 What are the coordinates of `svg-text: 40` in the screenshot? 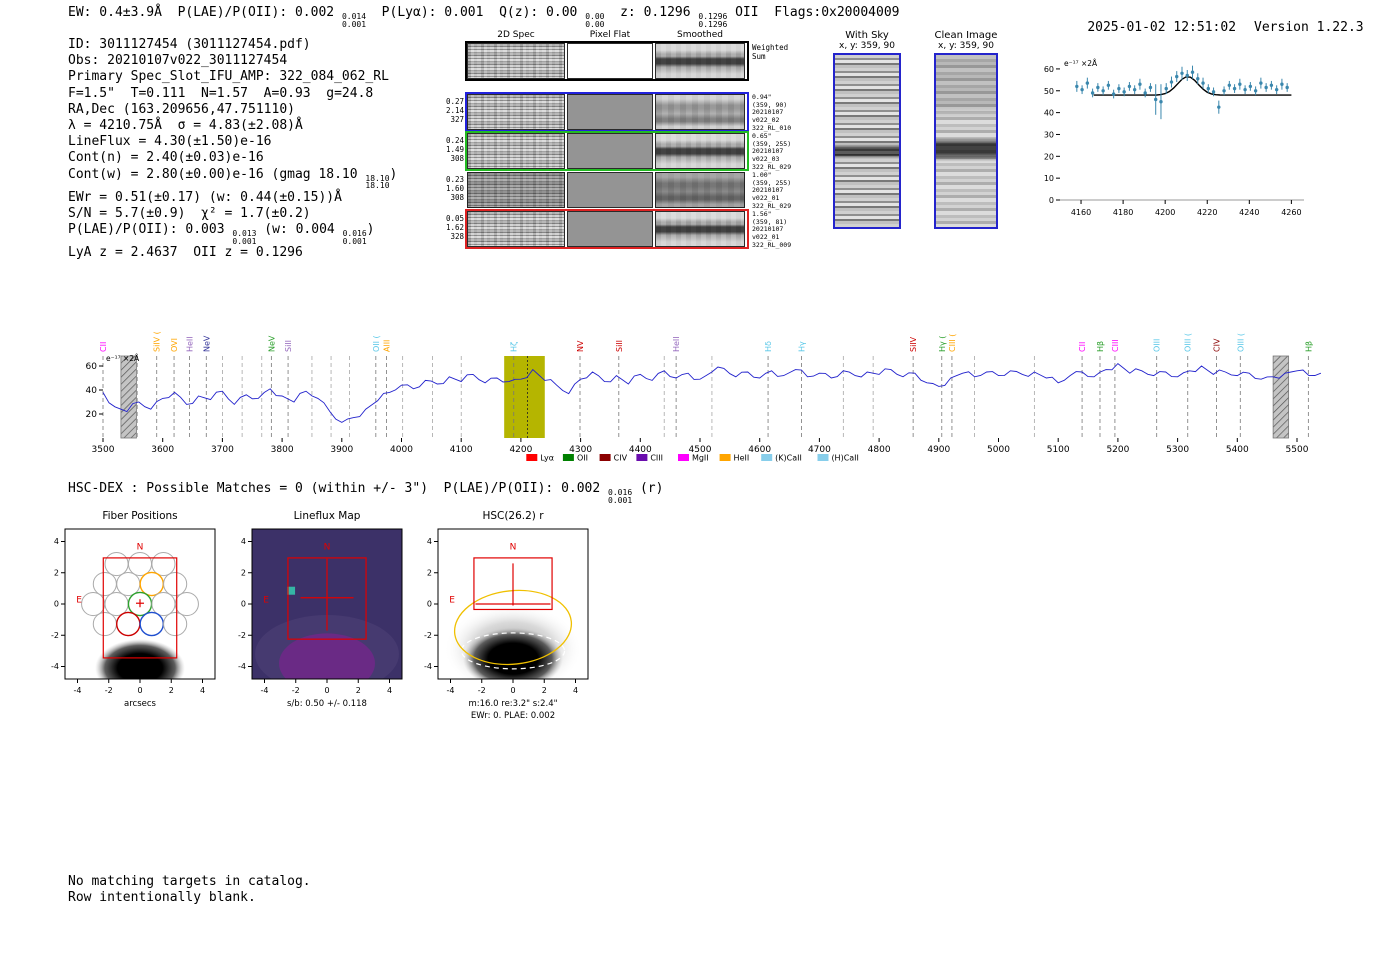 It's located at (1049, 113).